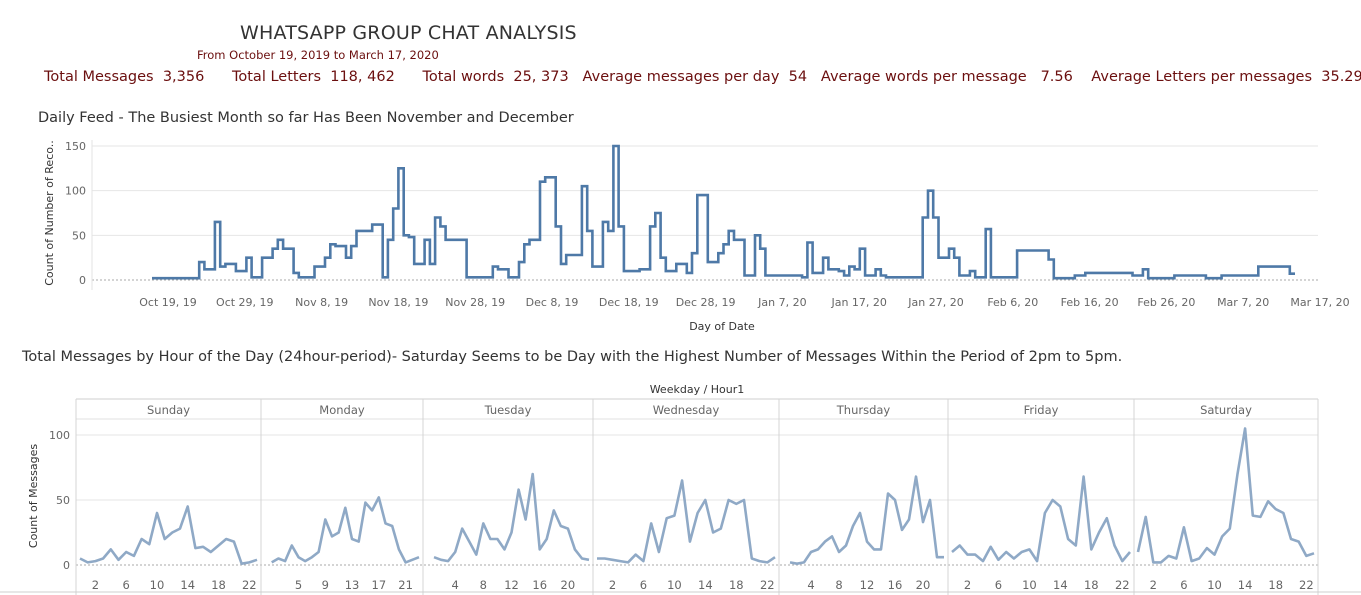  What do you see at coordinates (66, 565) in the screenshot?
I see `y-tick-label: 0` at bounding box center [66, 565].